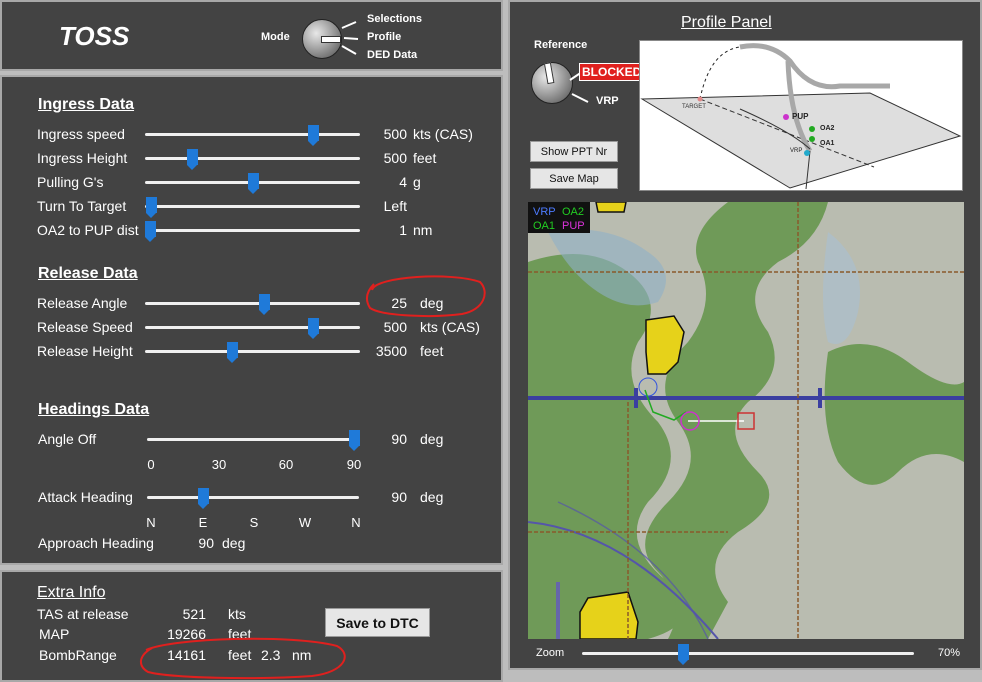 Image resolution: width=982 pixels, height=682 pixels. I want to click on diagram-label-pup: PUP, so click(800, 116).